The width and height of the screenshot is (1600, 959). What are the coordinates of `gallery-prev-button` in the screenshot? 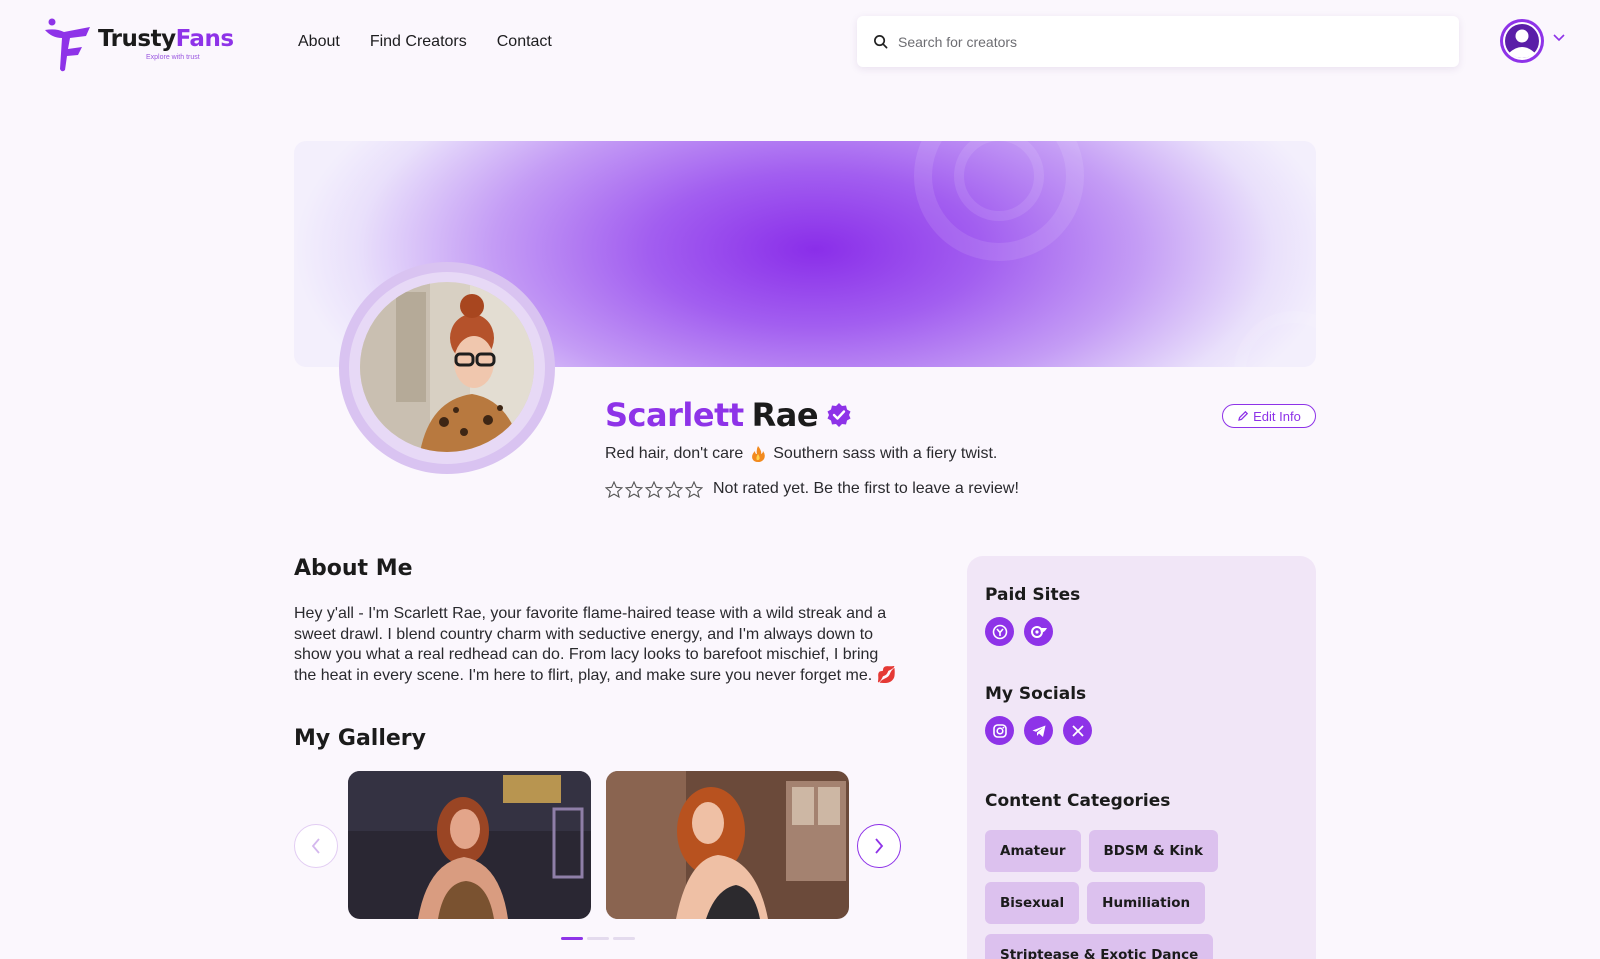 It's located at (316, 846).